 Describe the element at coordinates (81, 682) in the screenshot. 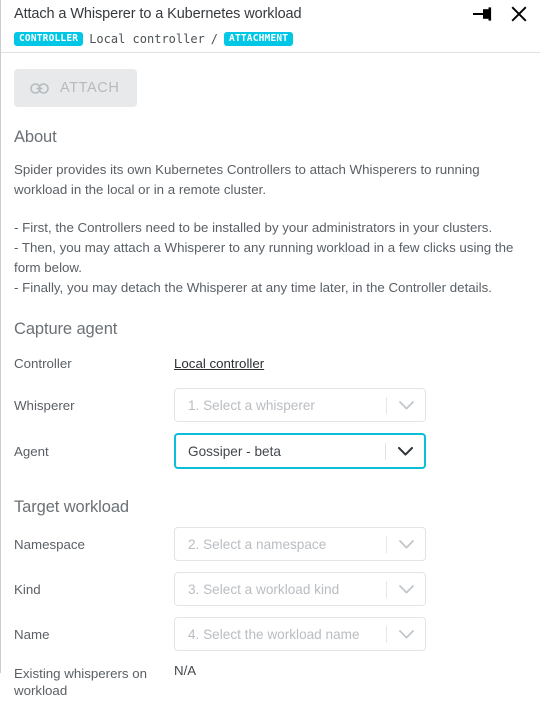

I see `field-label-existing-whisperers: Existing whisperers on workload` at that location.